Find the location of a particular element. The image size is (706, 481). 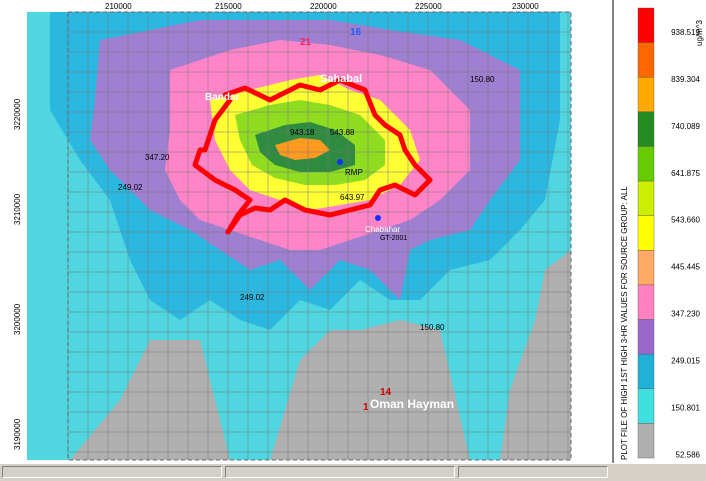

status-bar is located at coordinates (353, 472).